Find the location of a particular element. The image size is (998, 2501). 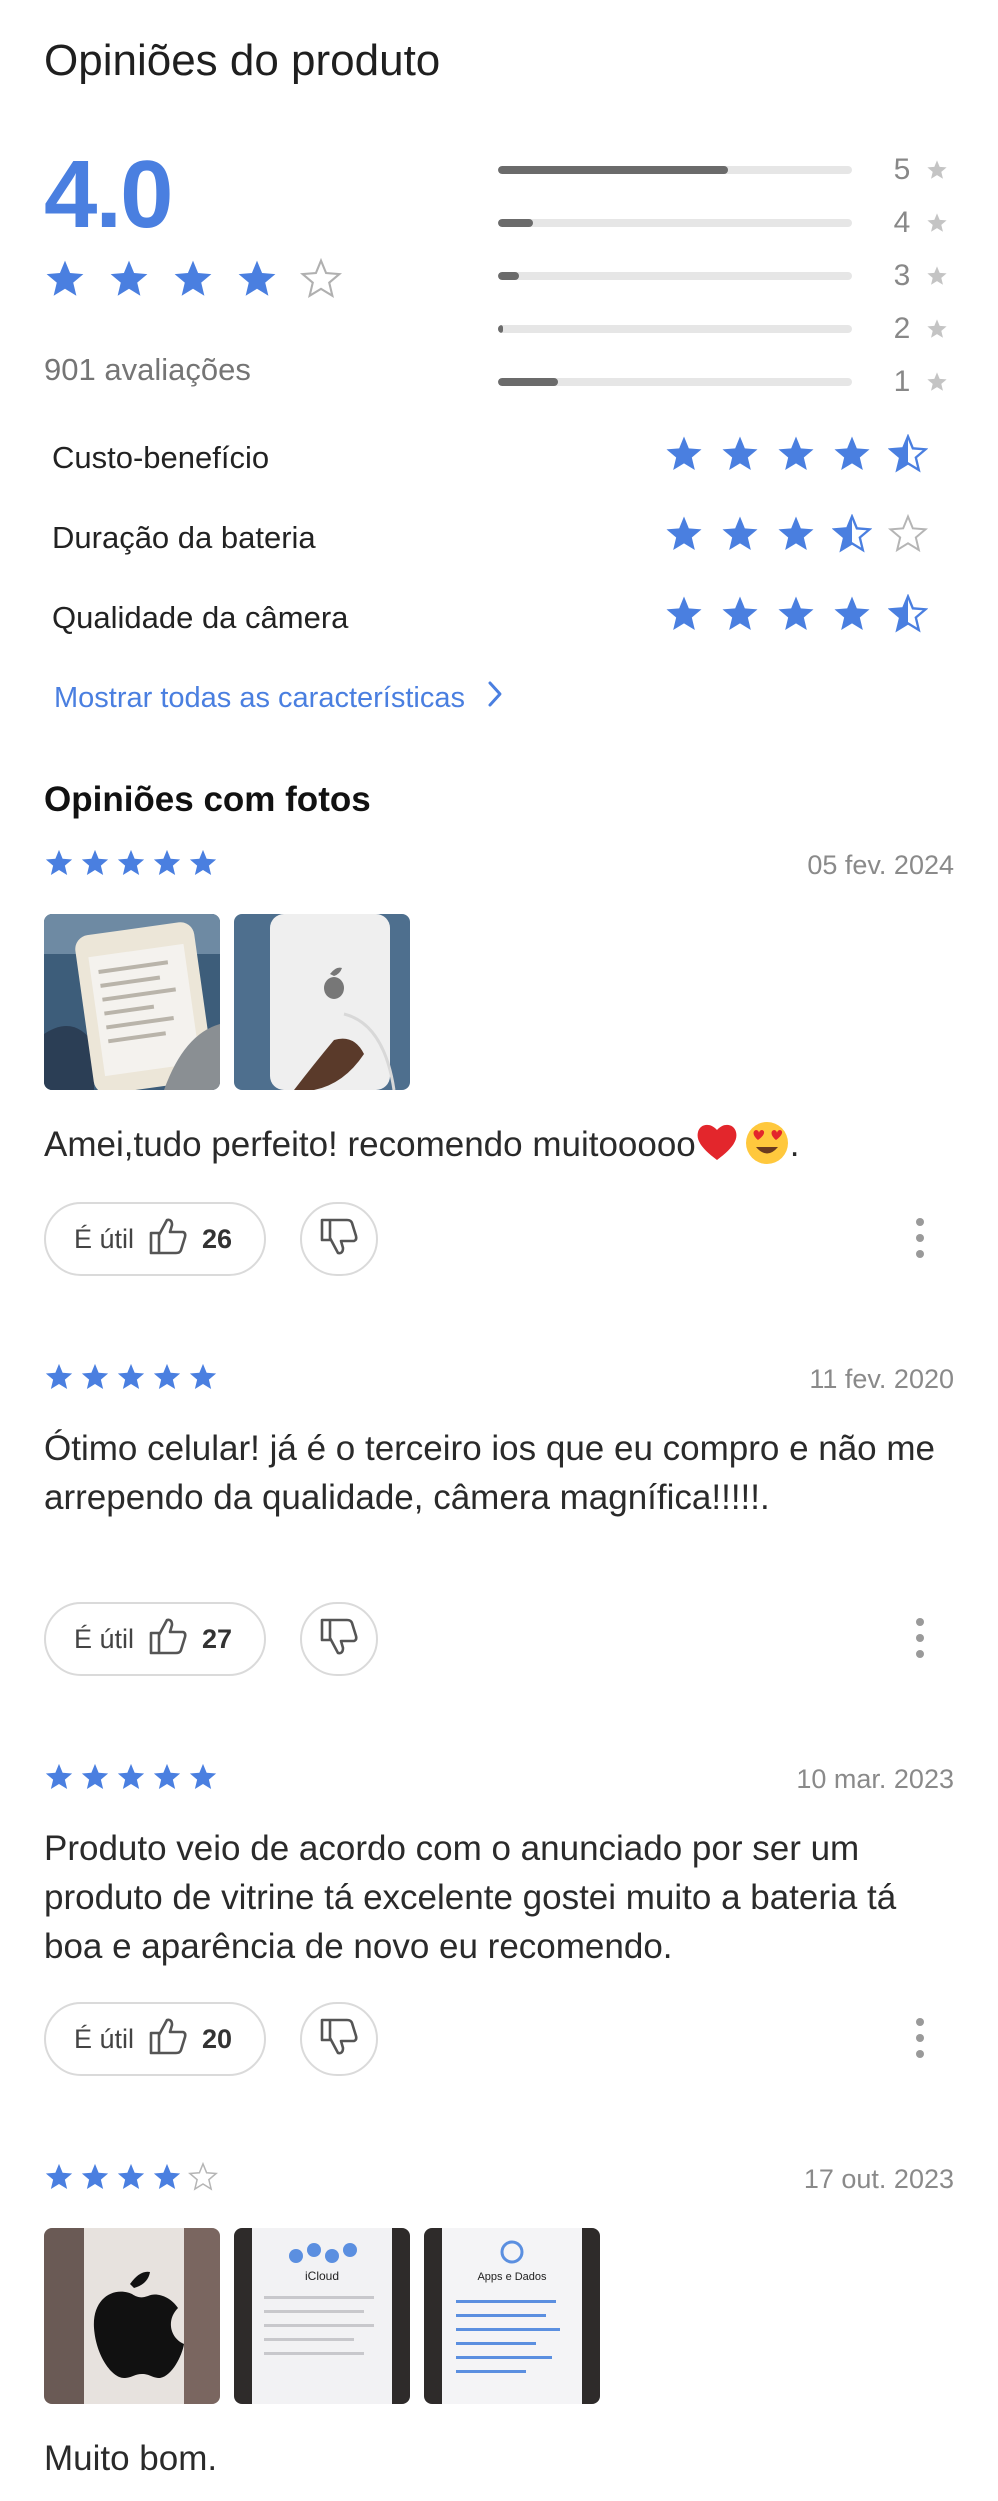

review-3-more-options-icon is located at coordinates (920, 2038).